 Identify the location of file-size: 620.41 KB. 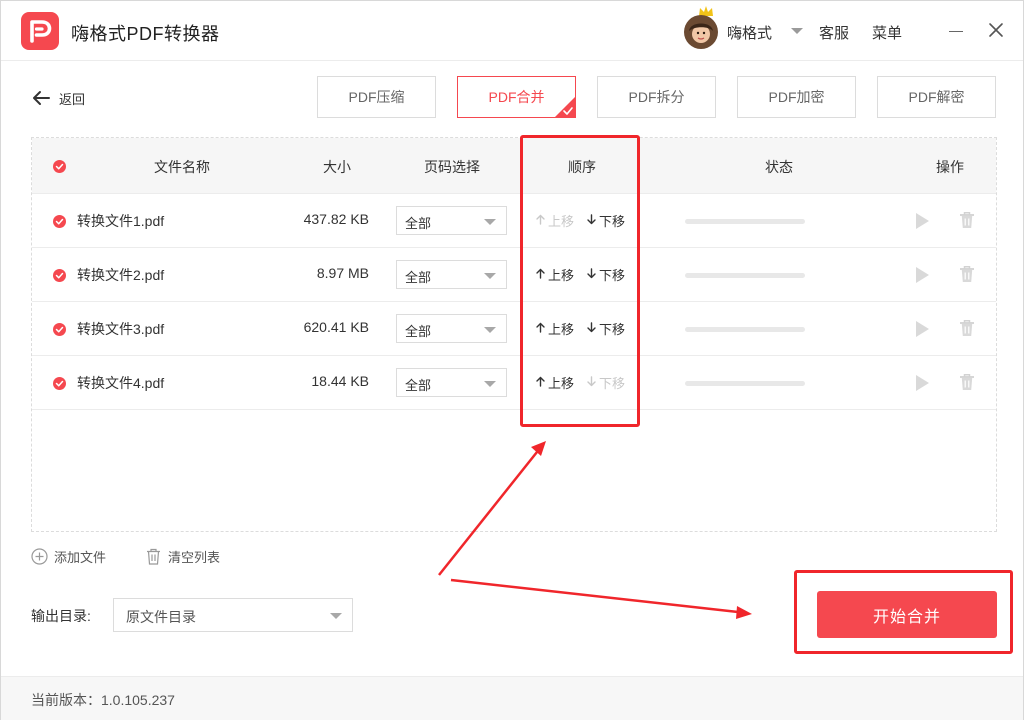
(336, 327).